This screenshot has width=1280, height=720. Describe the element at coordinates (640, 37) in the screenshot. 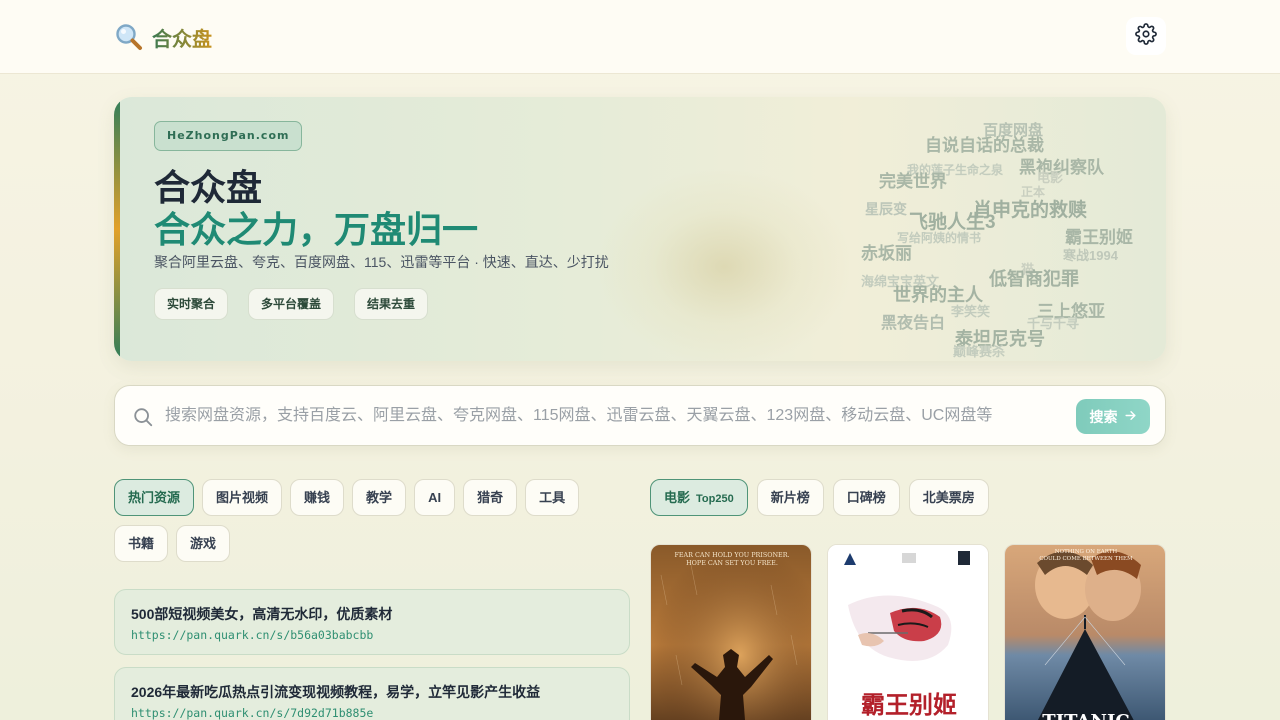

I see `top-bar: 合众盘` at that location.